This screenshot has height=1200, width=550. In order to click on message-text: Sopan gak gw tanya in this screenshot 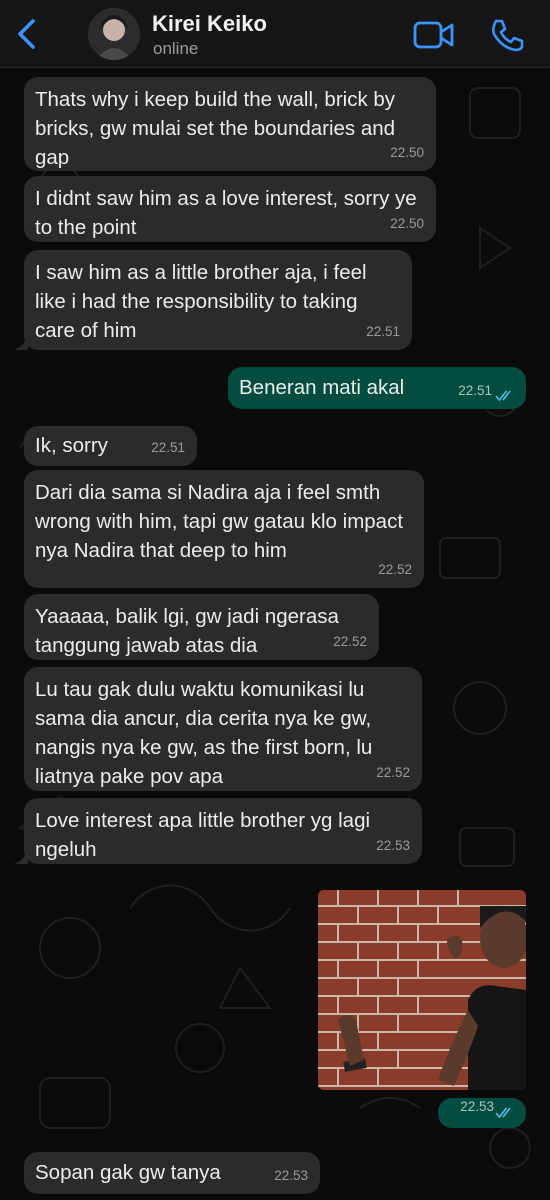, I will do `click(128, 1172)`.